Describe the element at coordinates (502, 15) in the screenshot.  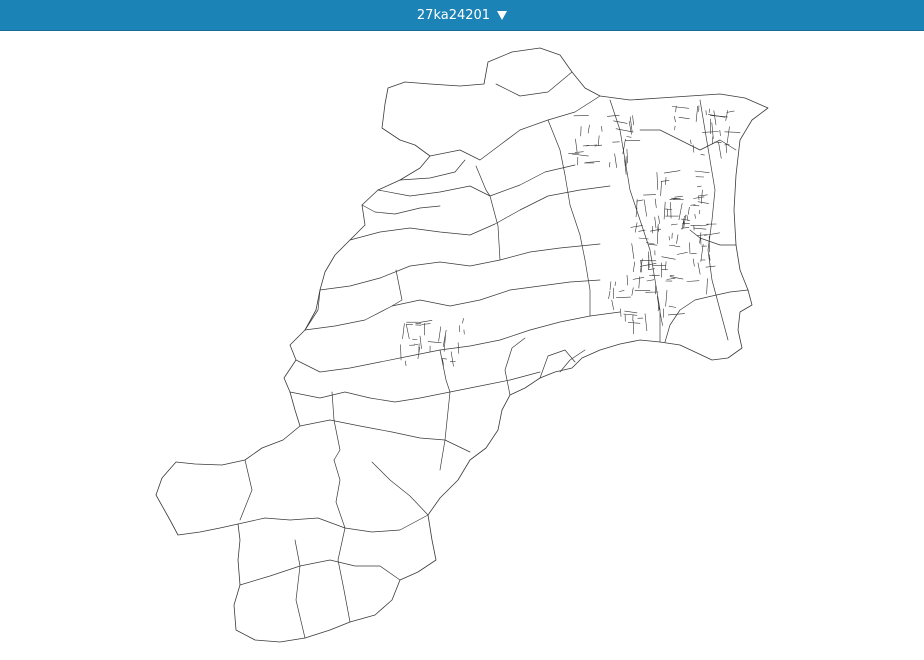
I see `caret-down-icon` at that location.